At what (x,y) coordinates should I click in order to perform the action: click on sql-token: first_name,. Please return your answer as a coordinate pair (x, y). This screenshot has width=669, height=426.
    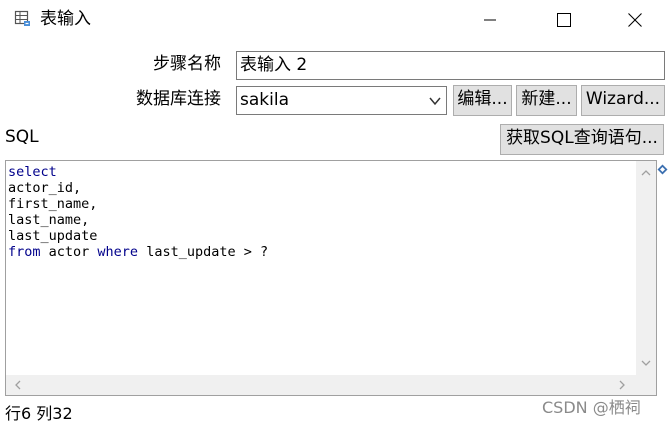
    Looking at the image, I should click on (53, 204).